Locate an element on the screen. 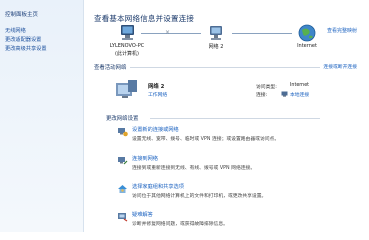 This screenshot has width=369, height=240. page-title: 查看基本网络信息并设置连接 is located at coordinates (144, 18).